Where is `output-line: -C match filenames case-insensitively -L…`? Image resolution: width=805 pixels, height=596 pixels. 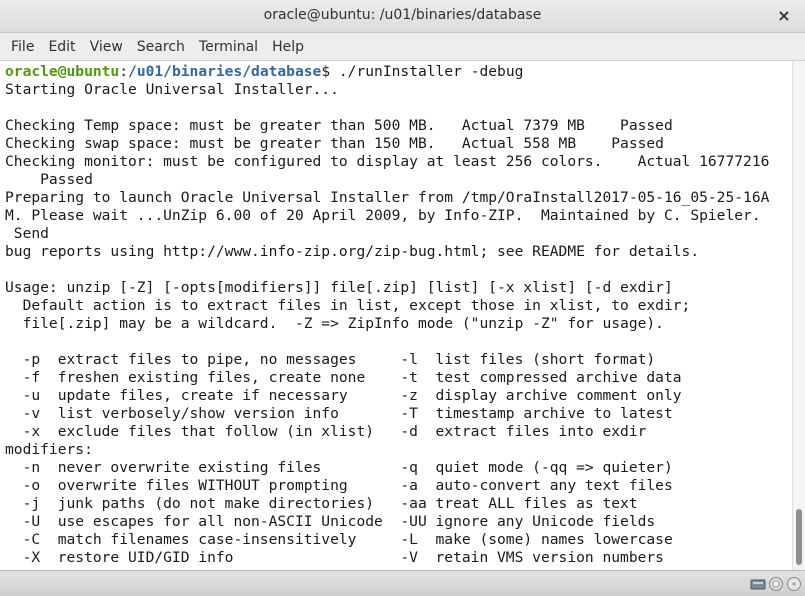
output-line: -C match filenames case-insensitively -L… is located at coordinates (339, 539).